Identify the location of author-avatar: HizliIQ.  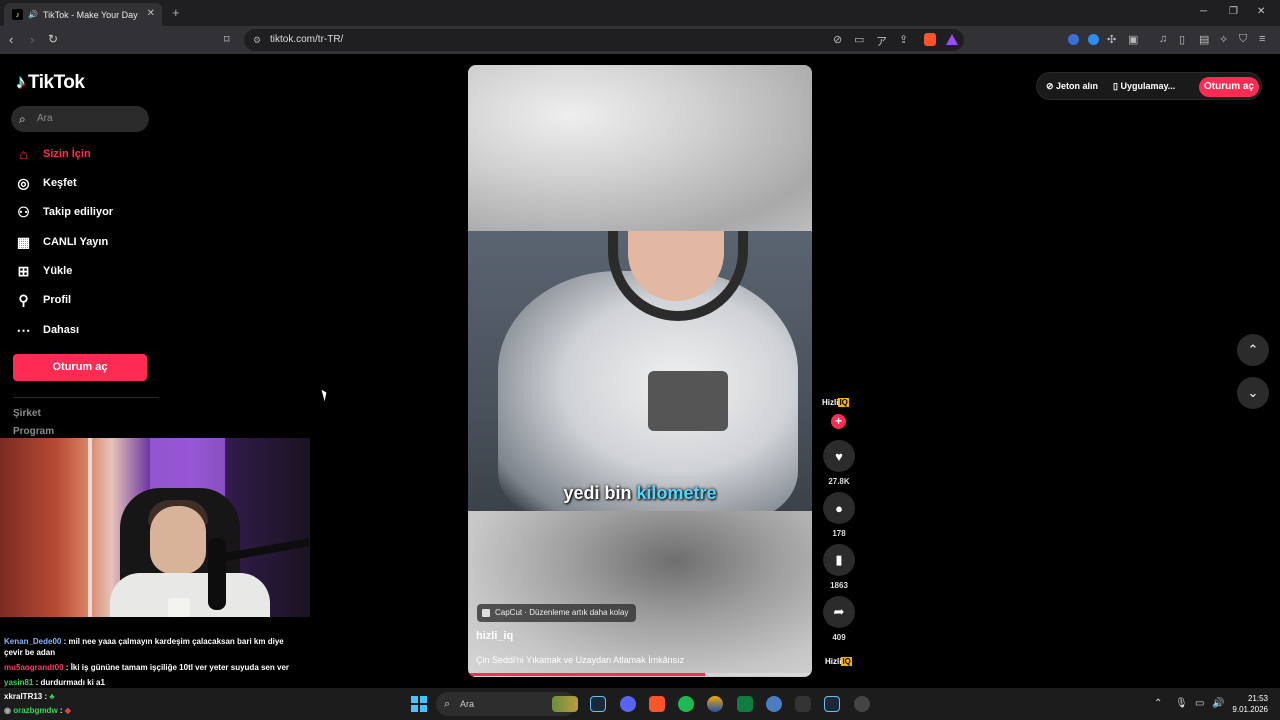
(838, 406).